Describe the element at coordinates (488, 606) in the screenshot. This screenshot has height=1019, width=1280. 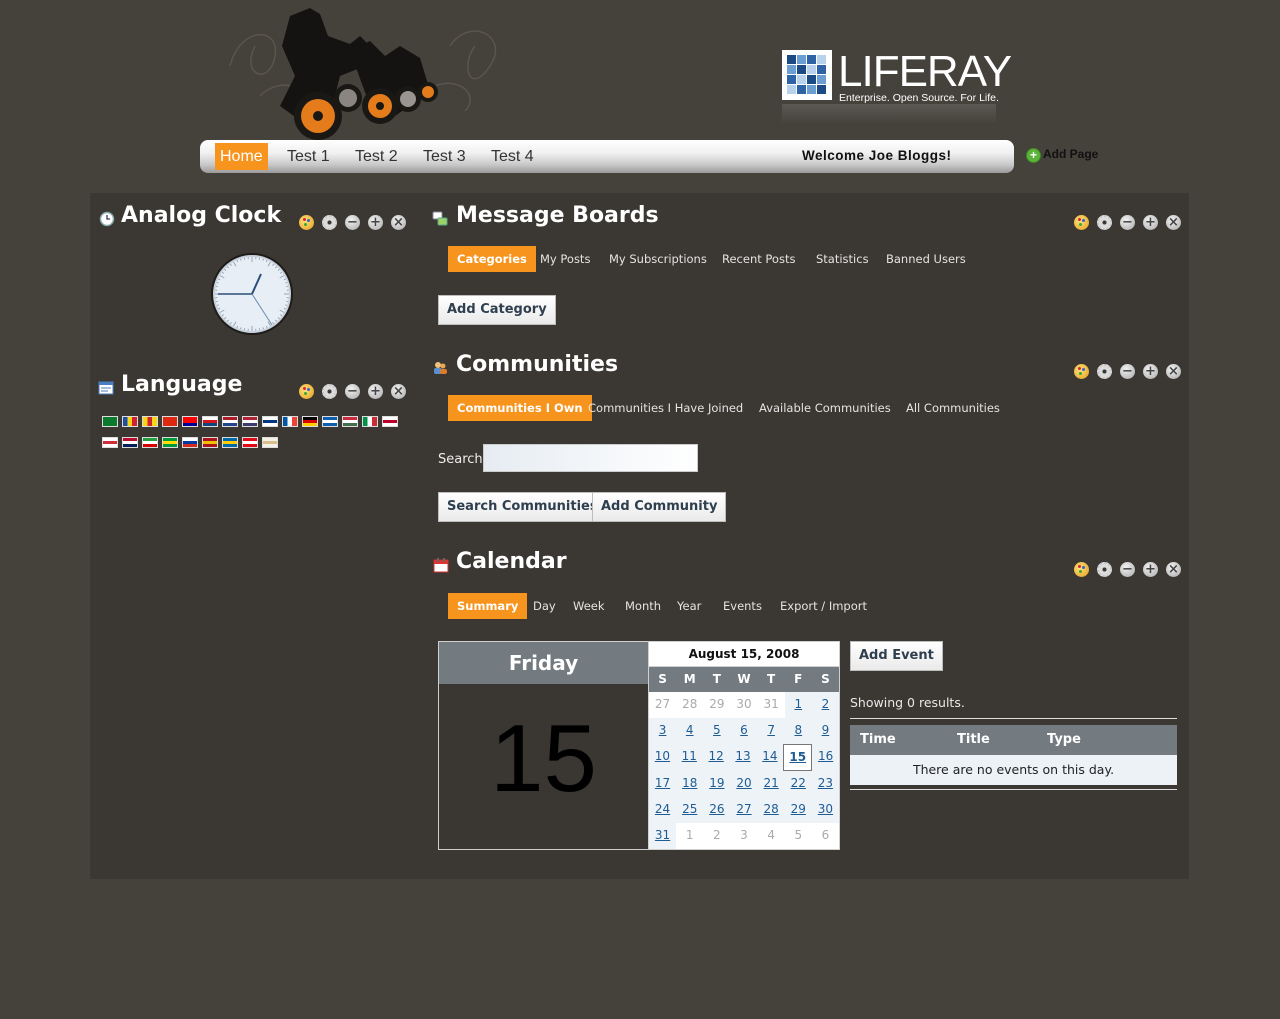
I see `tab-summary: Summary` at that location.